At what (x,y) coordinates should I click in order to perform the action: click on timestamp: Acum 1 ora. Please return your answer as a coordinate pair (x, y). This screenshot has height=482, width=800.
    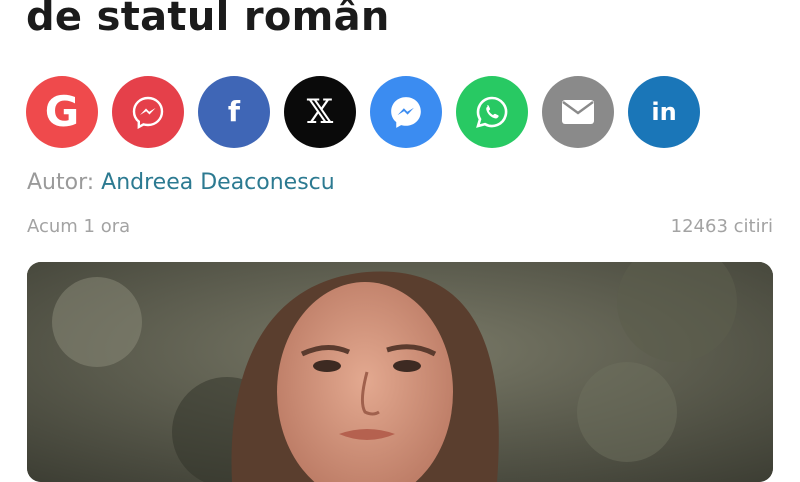
    Looking at the image, I should click on (79, 226).